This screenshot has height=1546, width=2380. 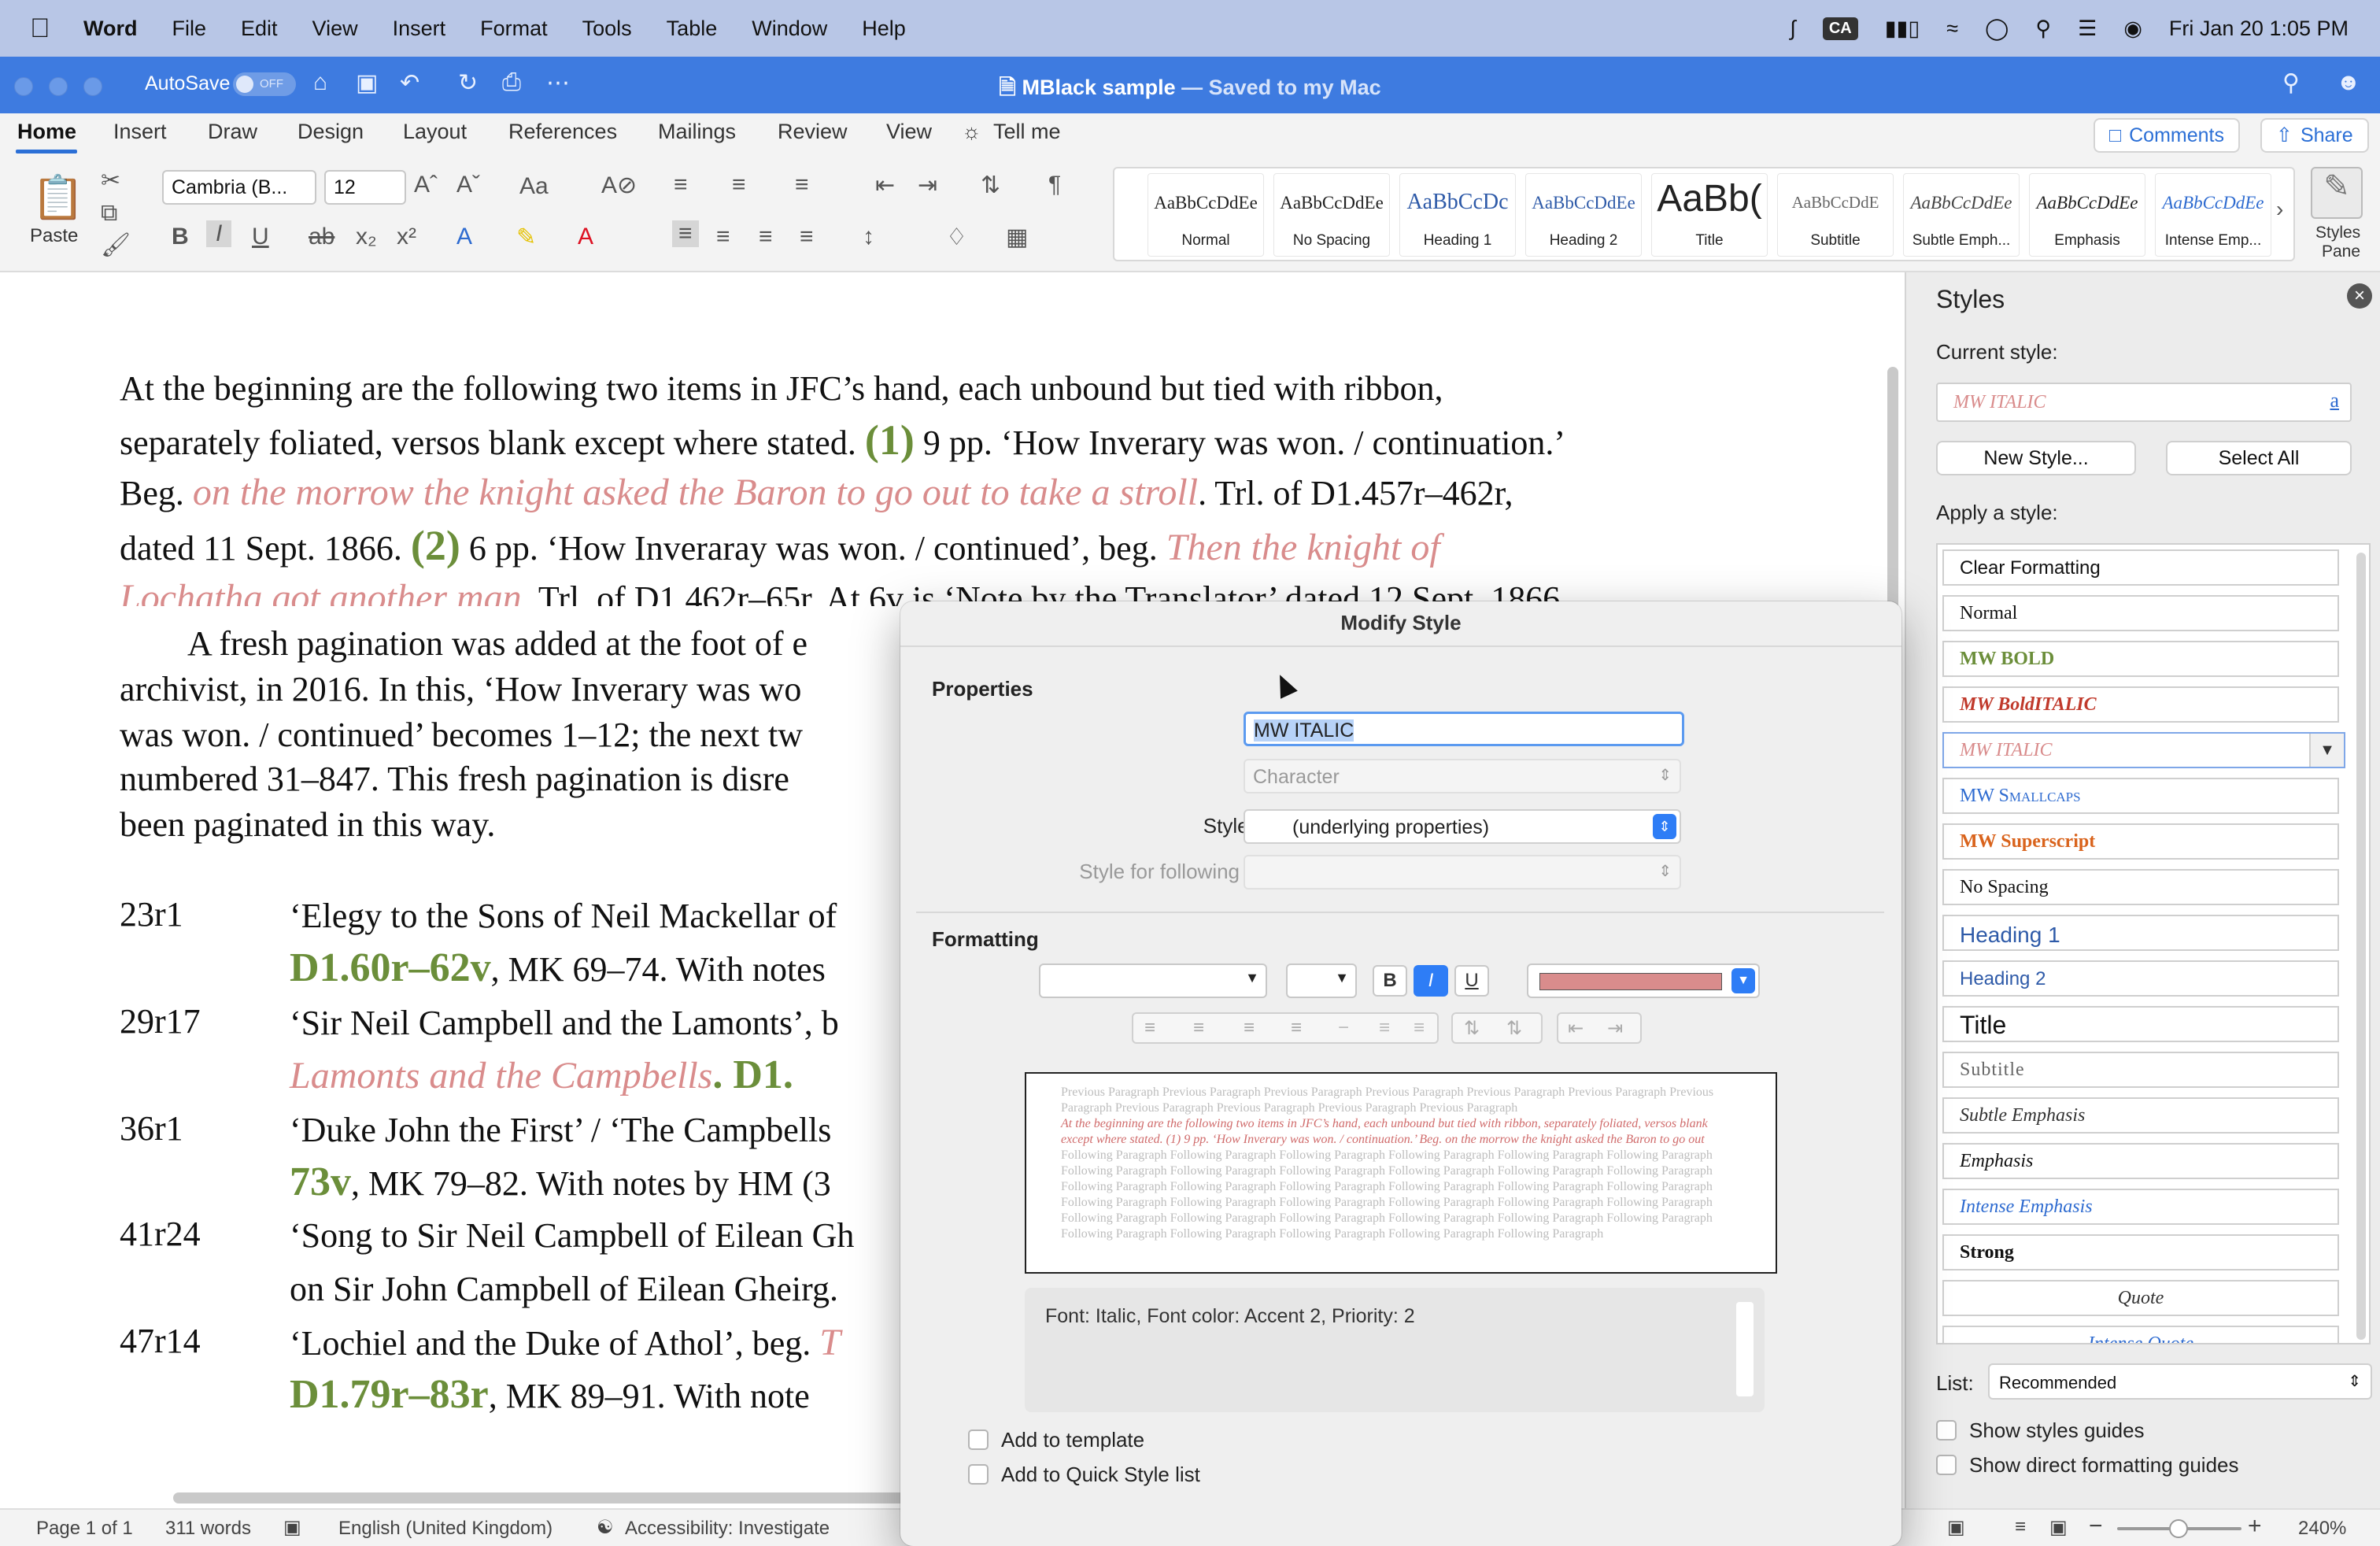 What do you see at coordinates (1472, 1028) in the screenshot?
I see `space-before-icon: ⇅` at bounding box center [1472, 1028].